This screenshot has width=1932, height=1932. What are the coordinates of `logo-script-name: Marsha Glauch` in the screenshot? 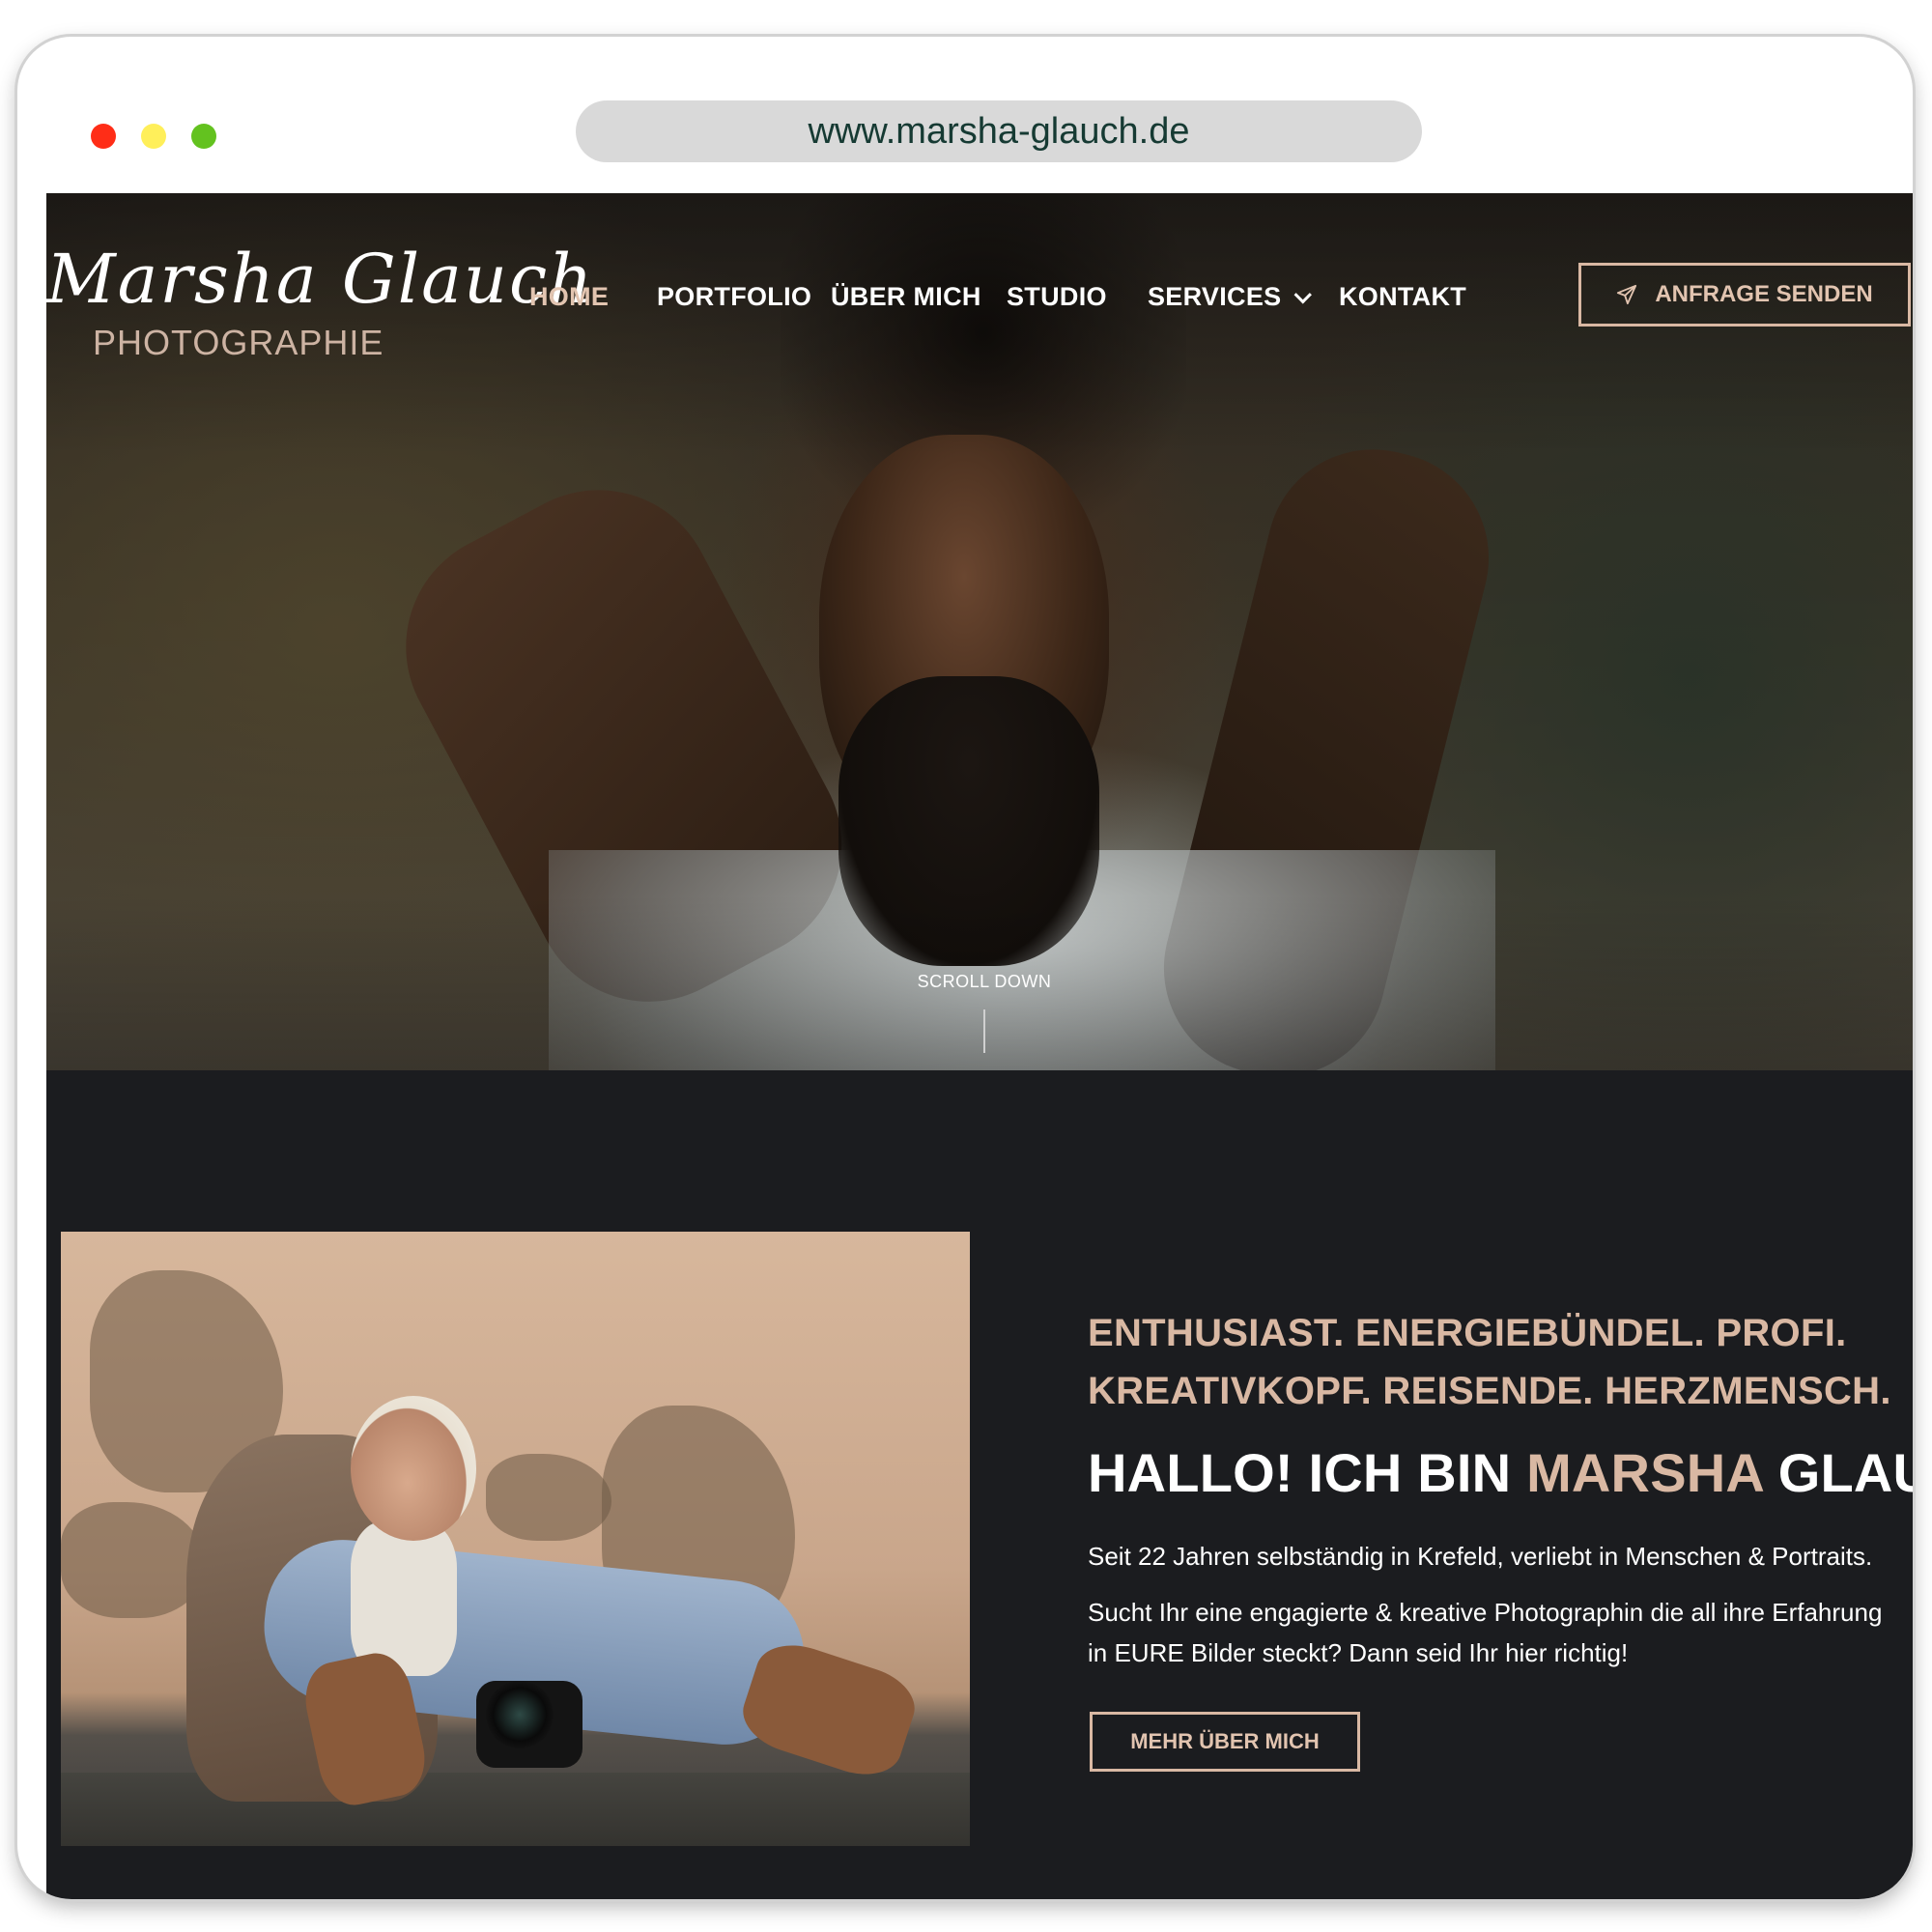 It's located at (320, 279).